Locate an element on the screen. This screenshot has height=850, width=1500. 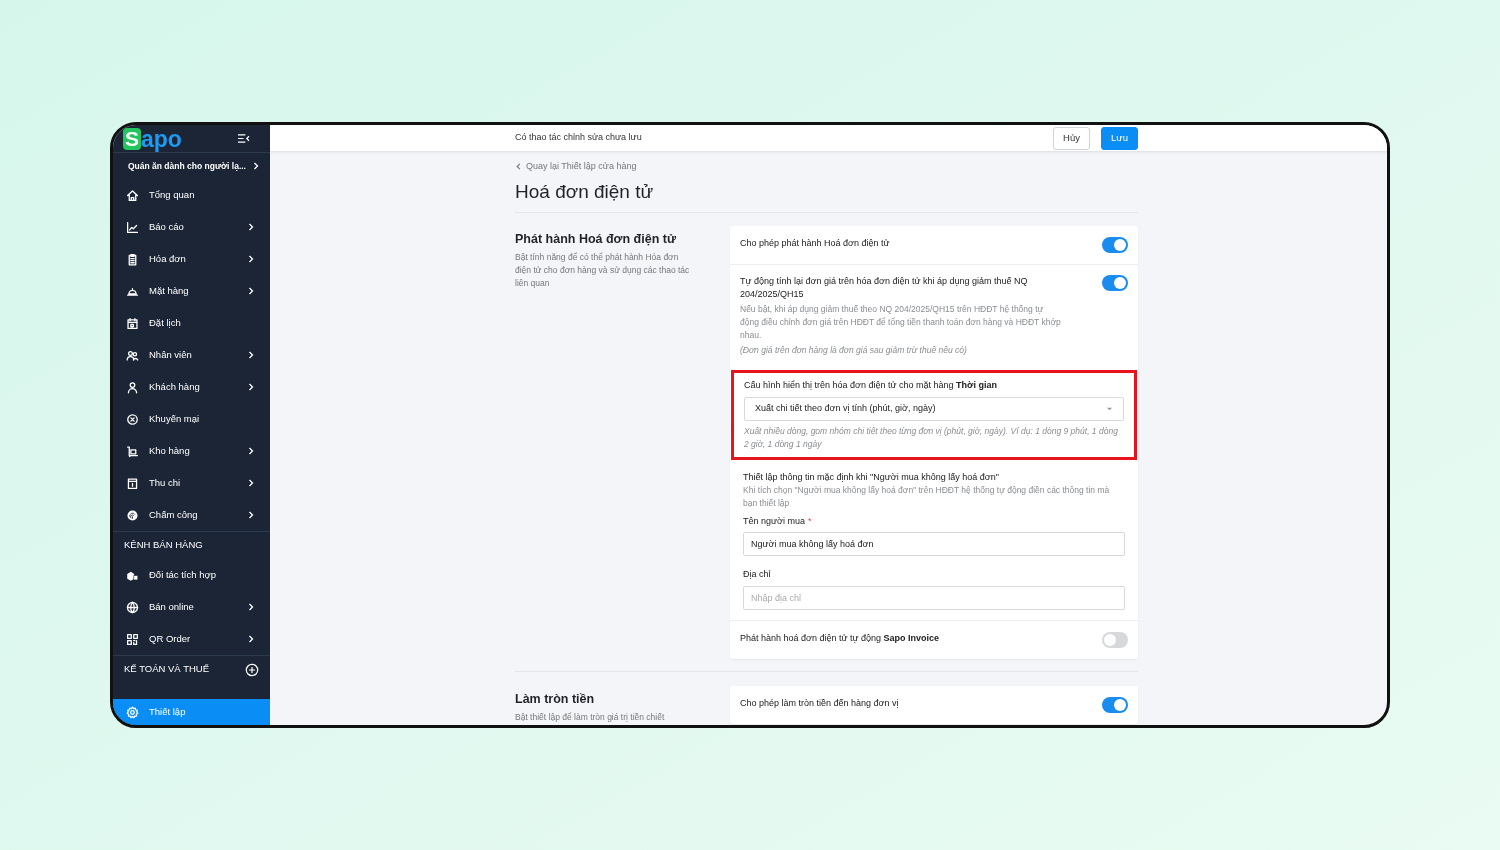
setting-label: Cho phép phát hành Hoá đơn điện tử is located at coordinates (815, 243).